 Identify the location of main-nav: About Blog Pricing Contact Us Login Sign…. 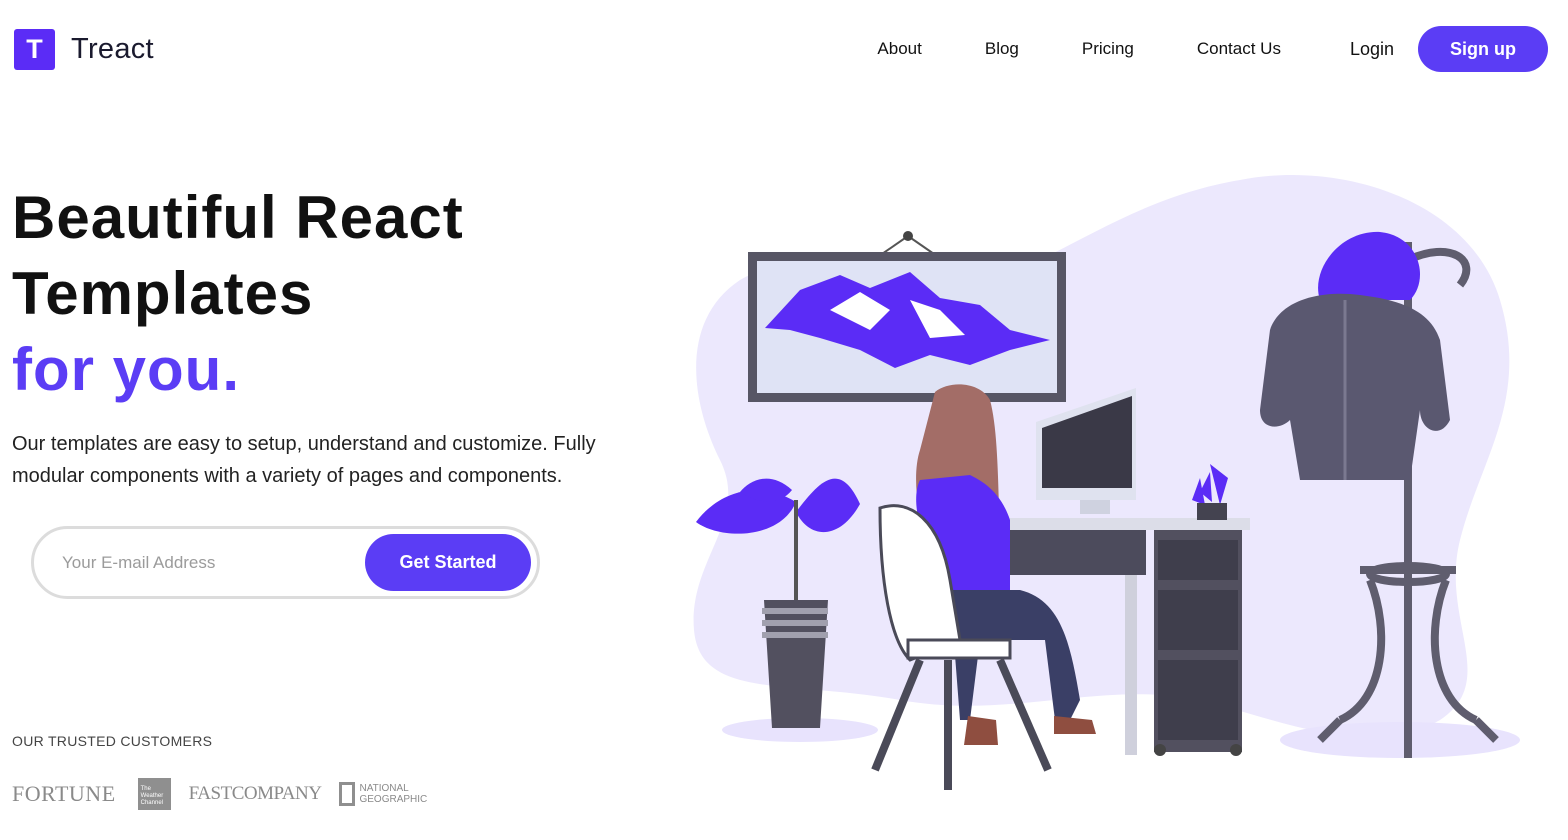
(1212, 49).